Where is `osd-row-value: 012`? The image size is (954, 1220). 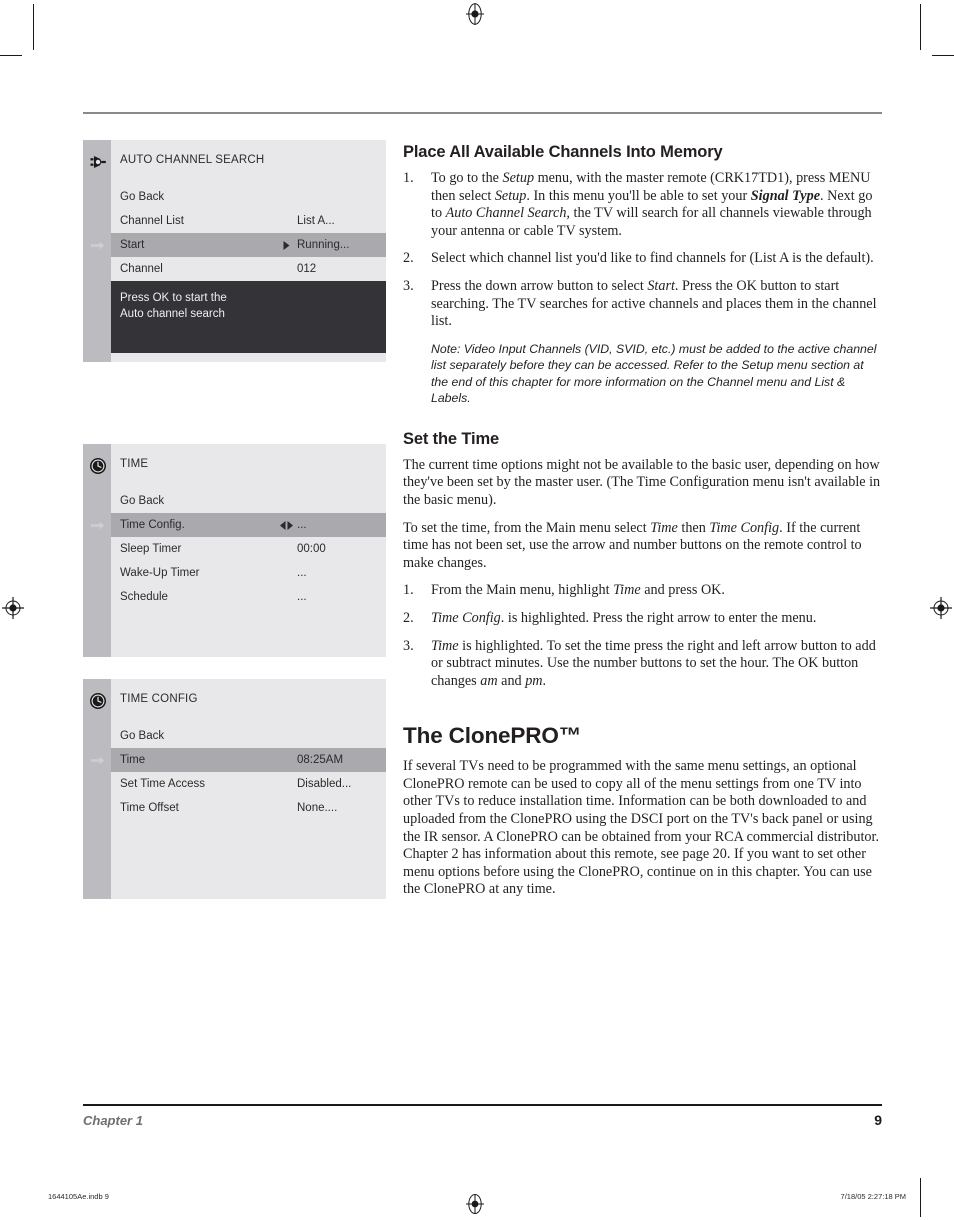 osd-row-value: 012 is located at coordinates (307, 269).